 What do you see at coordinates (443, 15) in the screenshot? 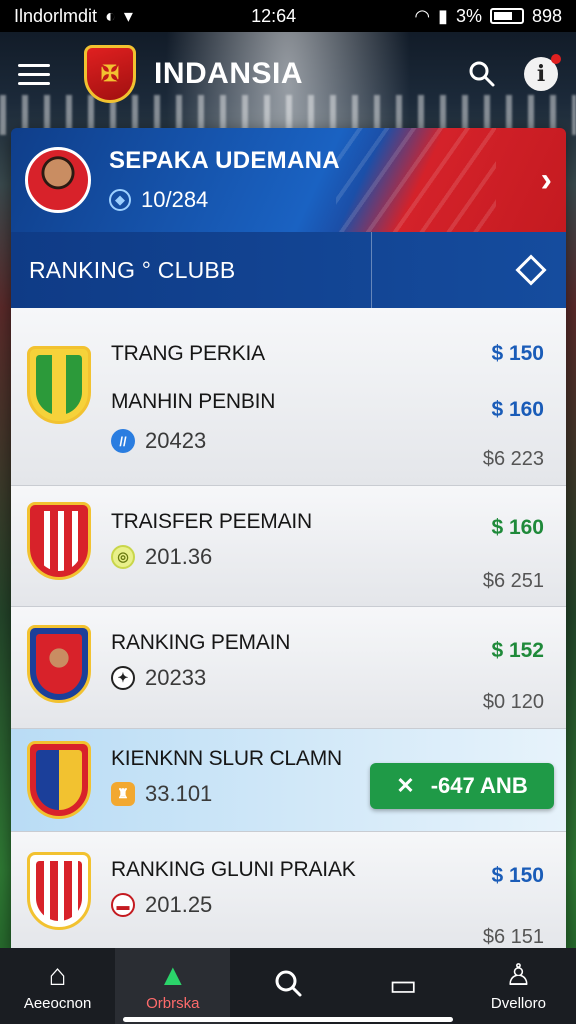
I see `cell-signal-icon: ▮` at bounding box center [443, 15].